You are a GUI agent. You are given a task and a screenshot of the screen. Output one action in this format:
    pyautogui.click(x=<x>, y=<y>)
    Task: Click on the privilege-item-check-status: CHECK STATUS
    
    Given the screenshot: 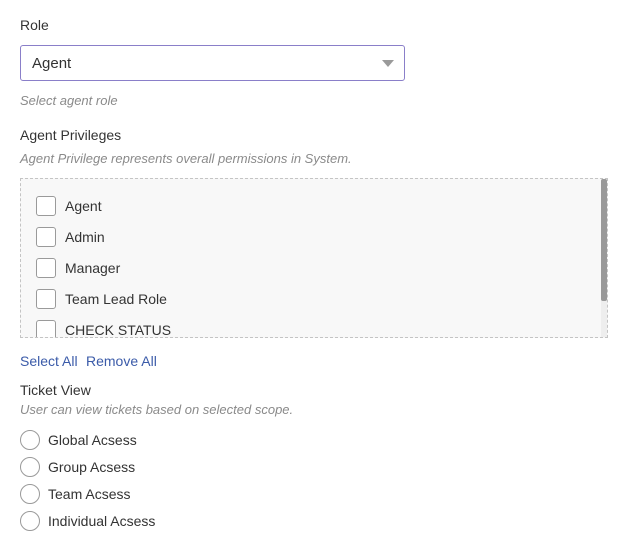 What is the action you would take?
    pyautogui.click(x=104, y=328)
    